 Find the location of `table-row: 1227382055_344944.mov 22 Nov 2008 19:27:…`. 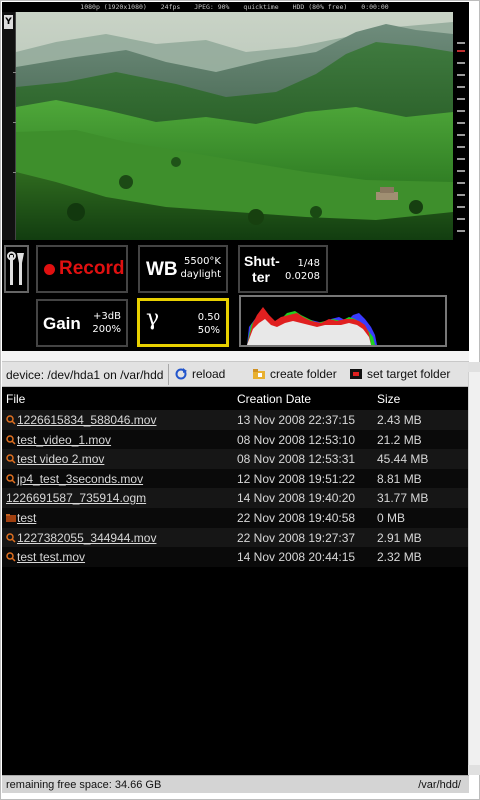

table-row: 1227382055_344944.mov 22 Nov 2008 19:27:… is located at coordinates (235, 537).